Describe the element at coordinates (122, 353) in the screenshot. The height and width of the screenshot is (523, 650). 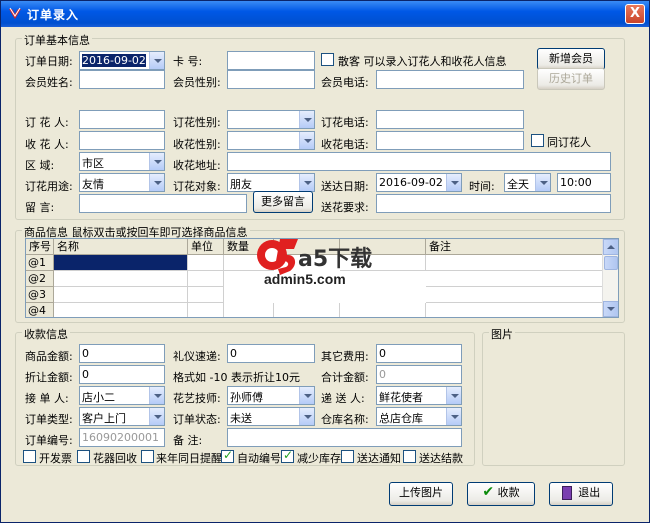
I see `goods-amount-input: 0` at that location.